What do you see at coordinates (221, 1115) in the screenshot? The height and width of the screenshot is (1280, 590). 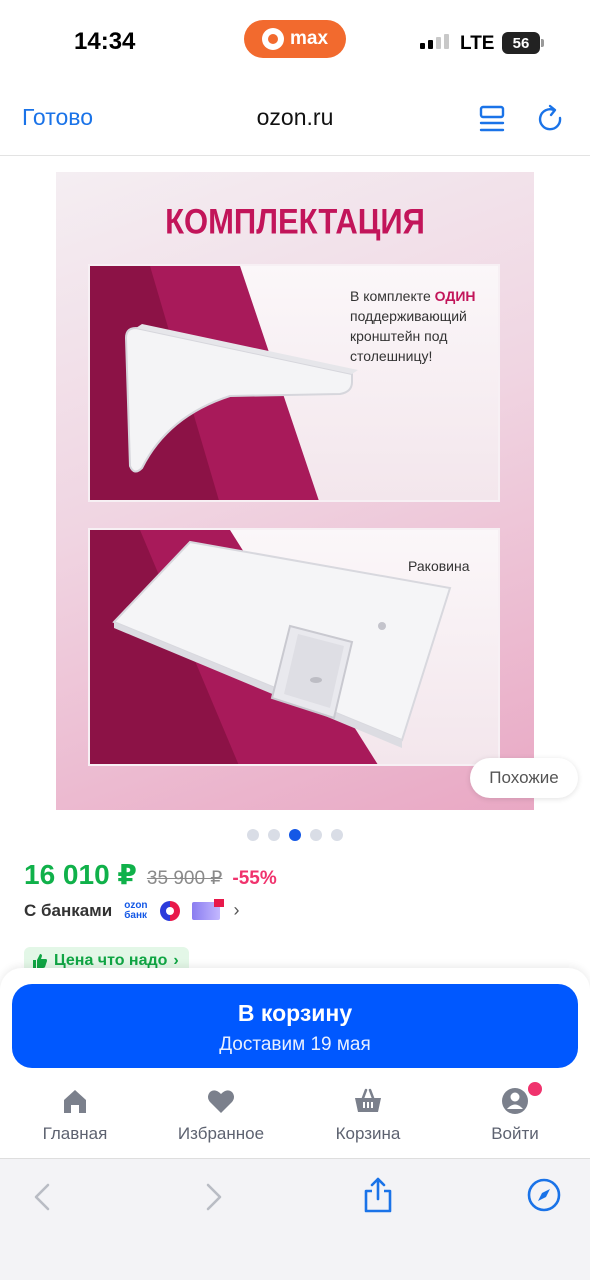 I see `tab-favorites: Избранное` at bounding box center [221, 1115].